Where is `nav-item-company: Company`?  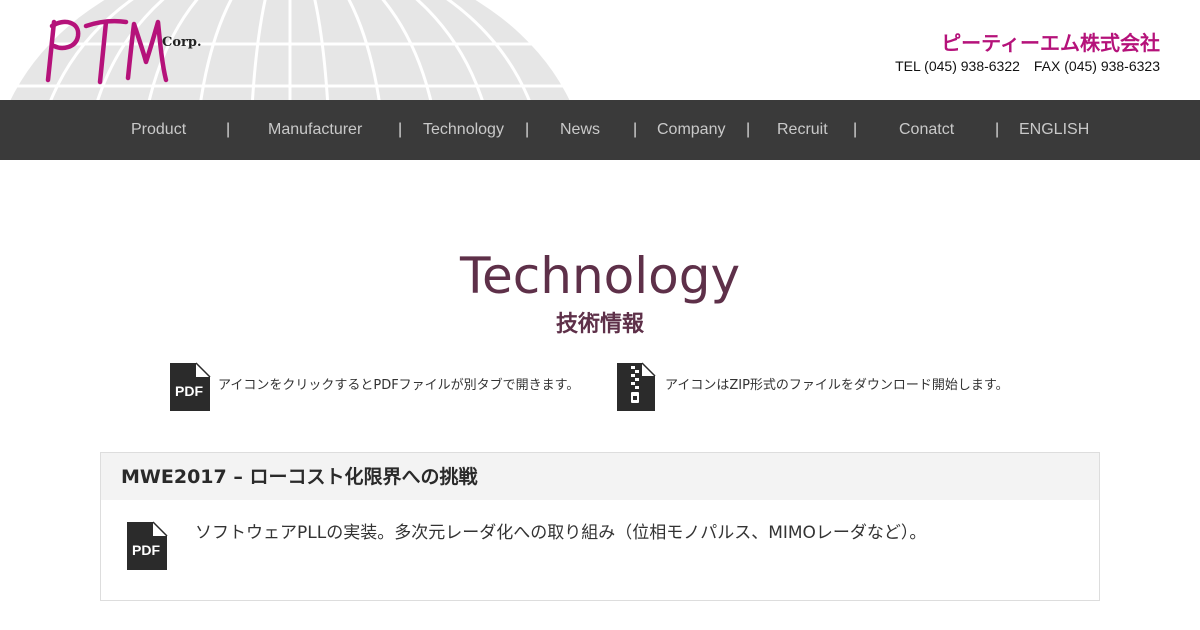 nav-item-company: Company is located at coordinates (691, 130).